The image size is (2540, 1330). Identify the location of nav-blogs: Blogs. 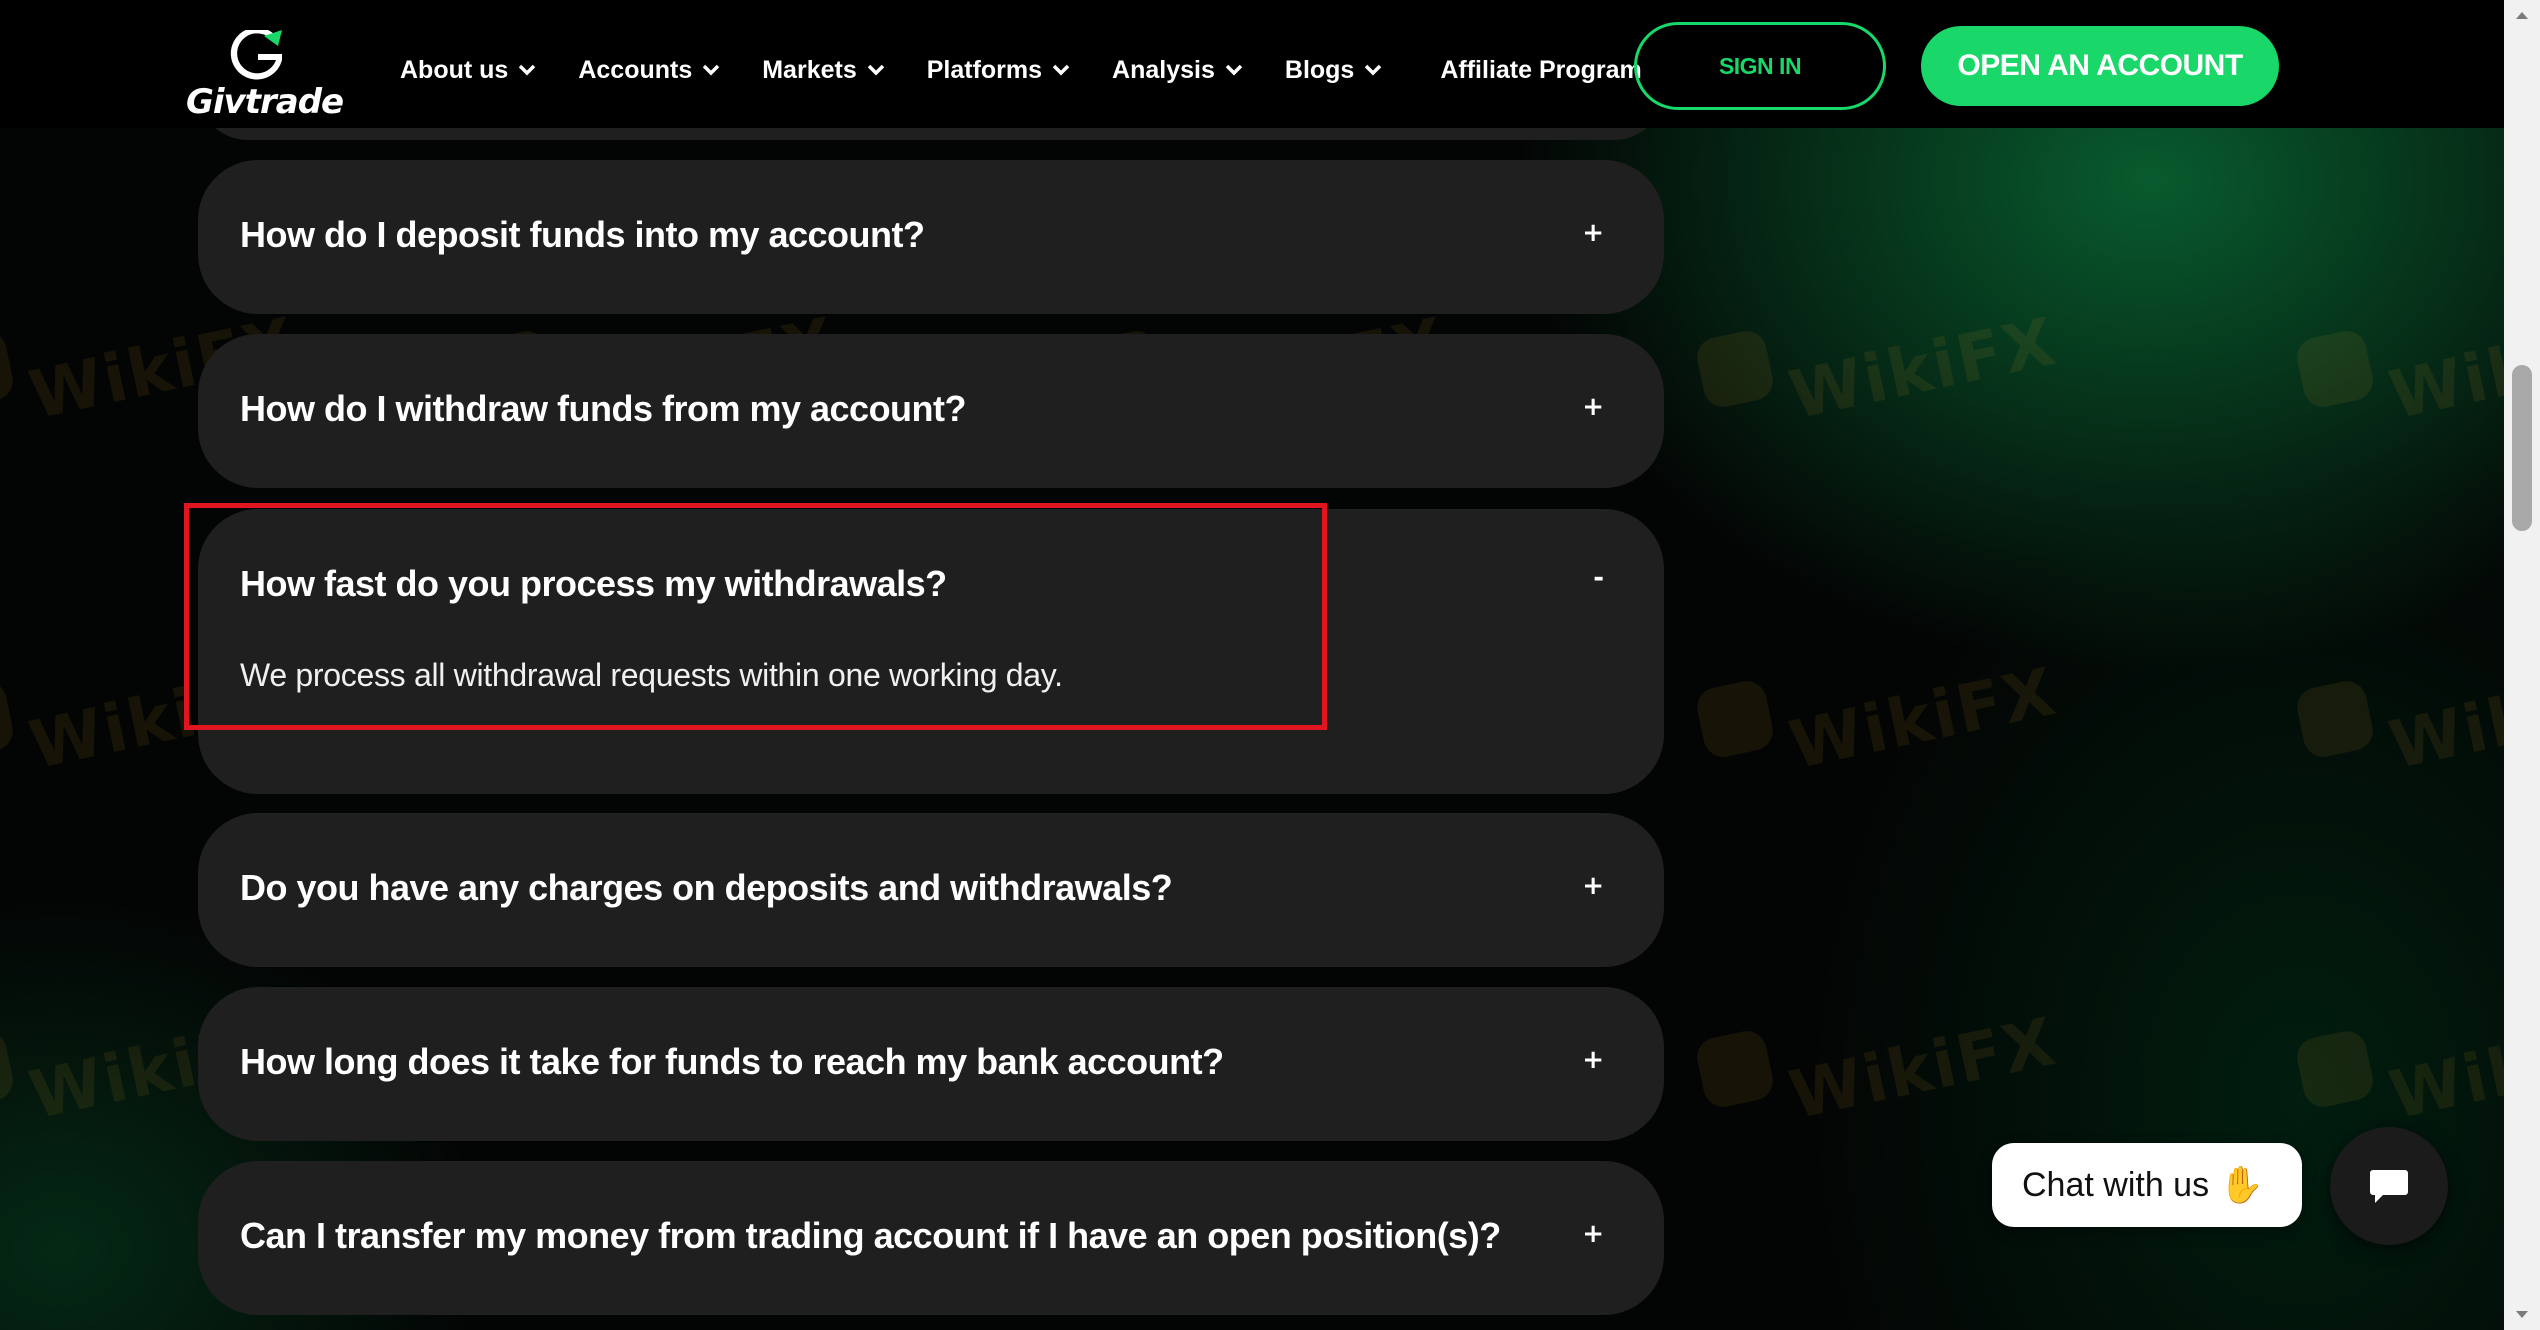
(1334, 70).